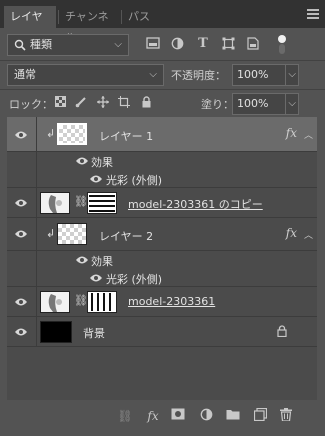  I want to click on fill-value: 100%, so click(253, 103).